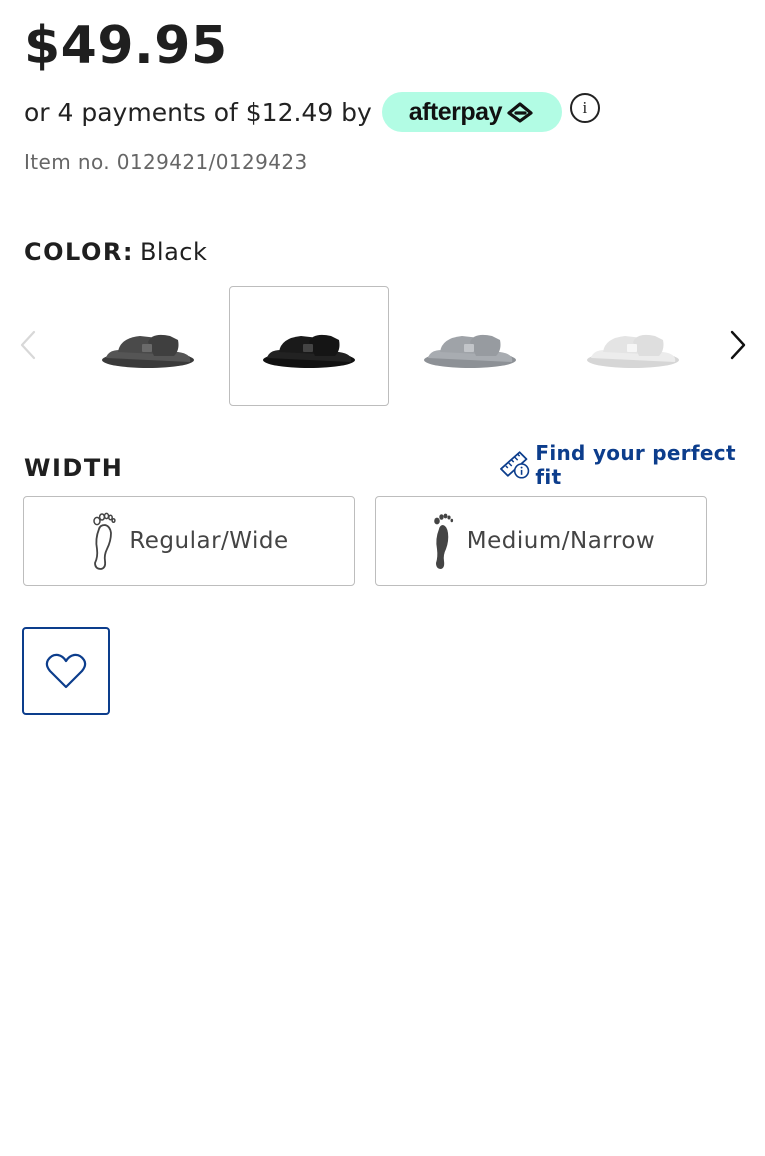 The width and height of the screenshot is (765, 1156). I want to click on installments-text: or 4 payments of $12.49 by, so click(198, 112).